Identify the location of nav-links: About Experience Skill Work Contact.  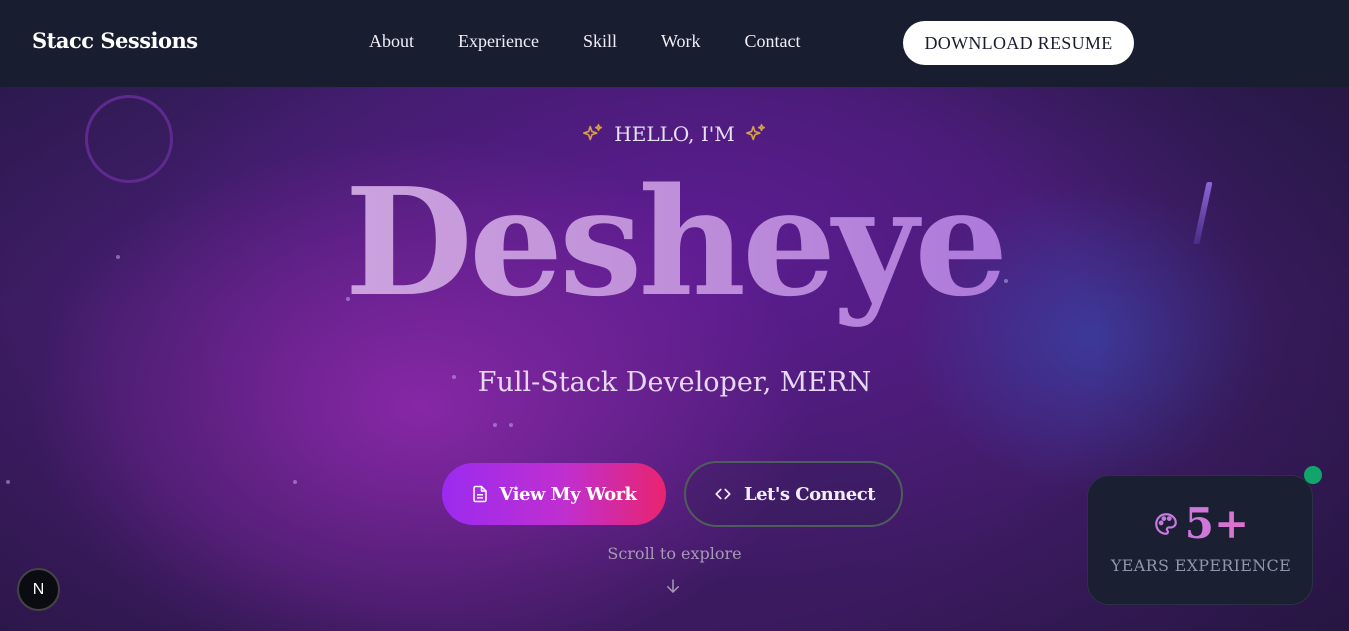
(607, 41).